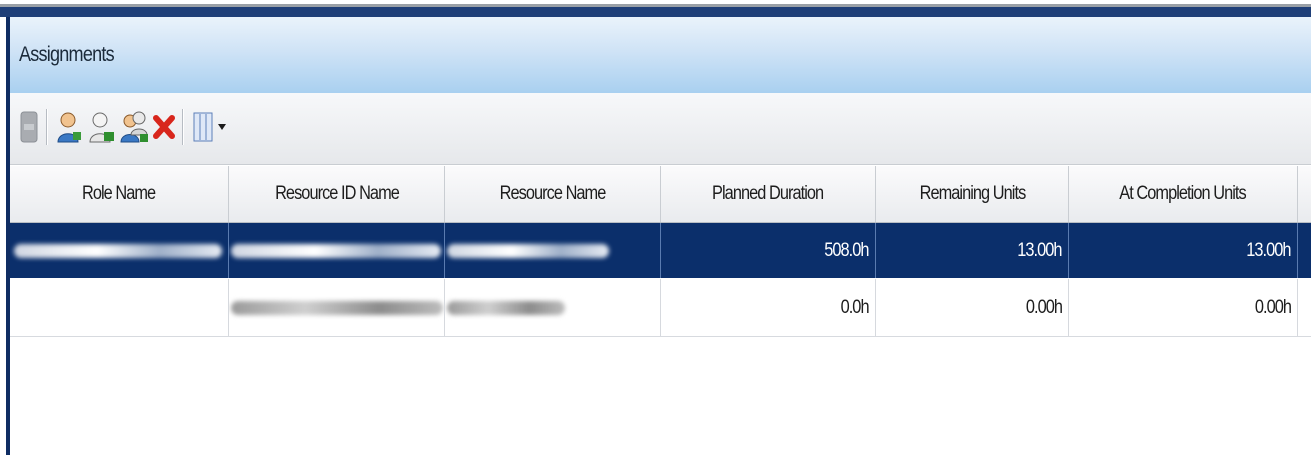  Describe the element at coordinates (203, 127) in the screenshot. I see `columns-icon` at that location.